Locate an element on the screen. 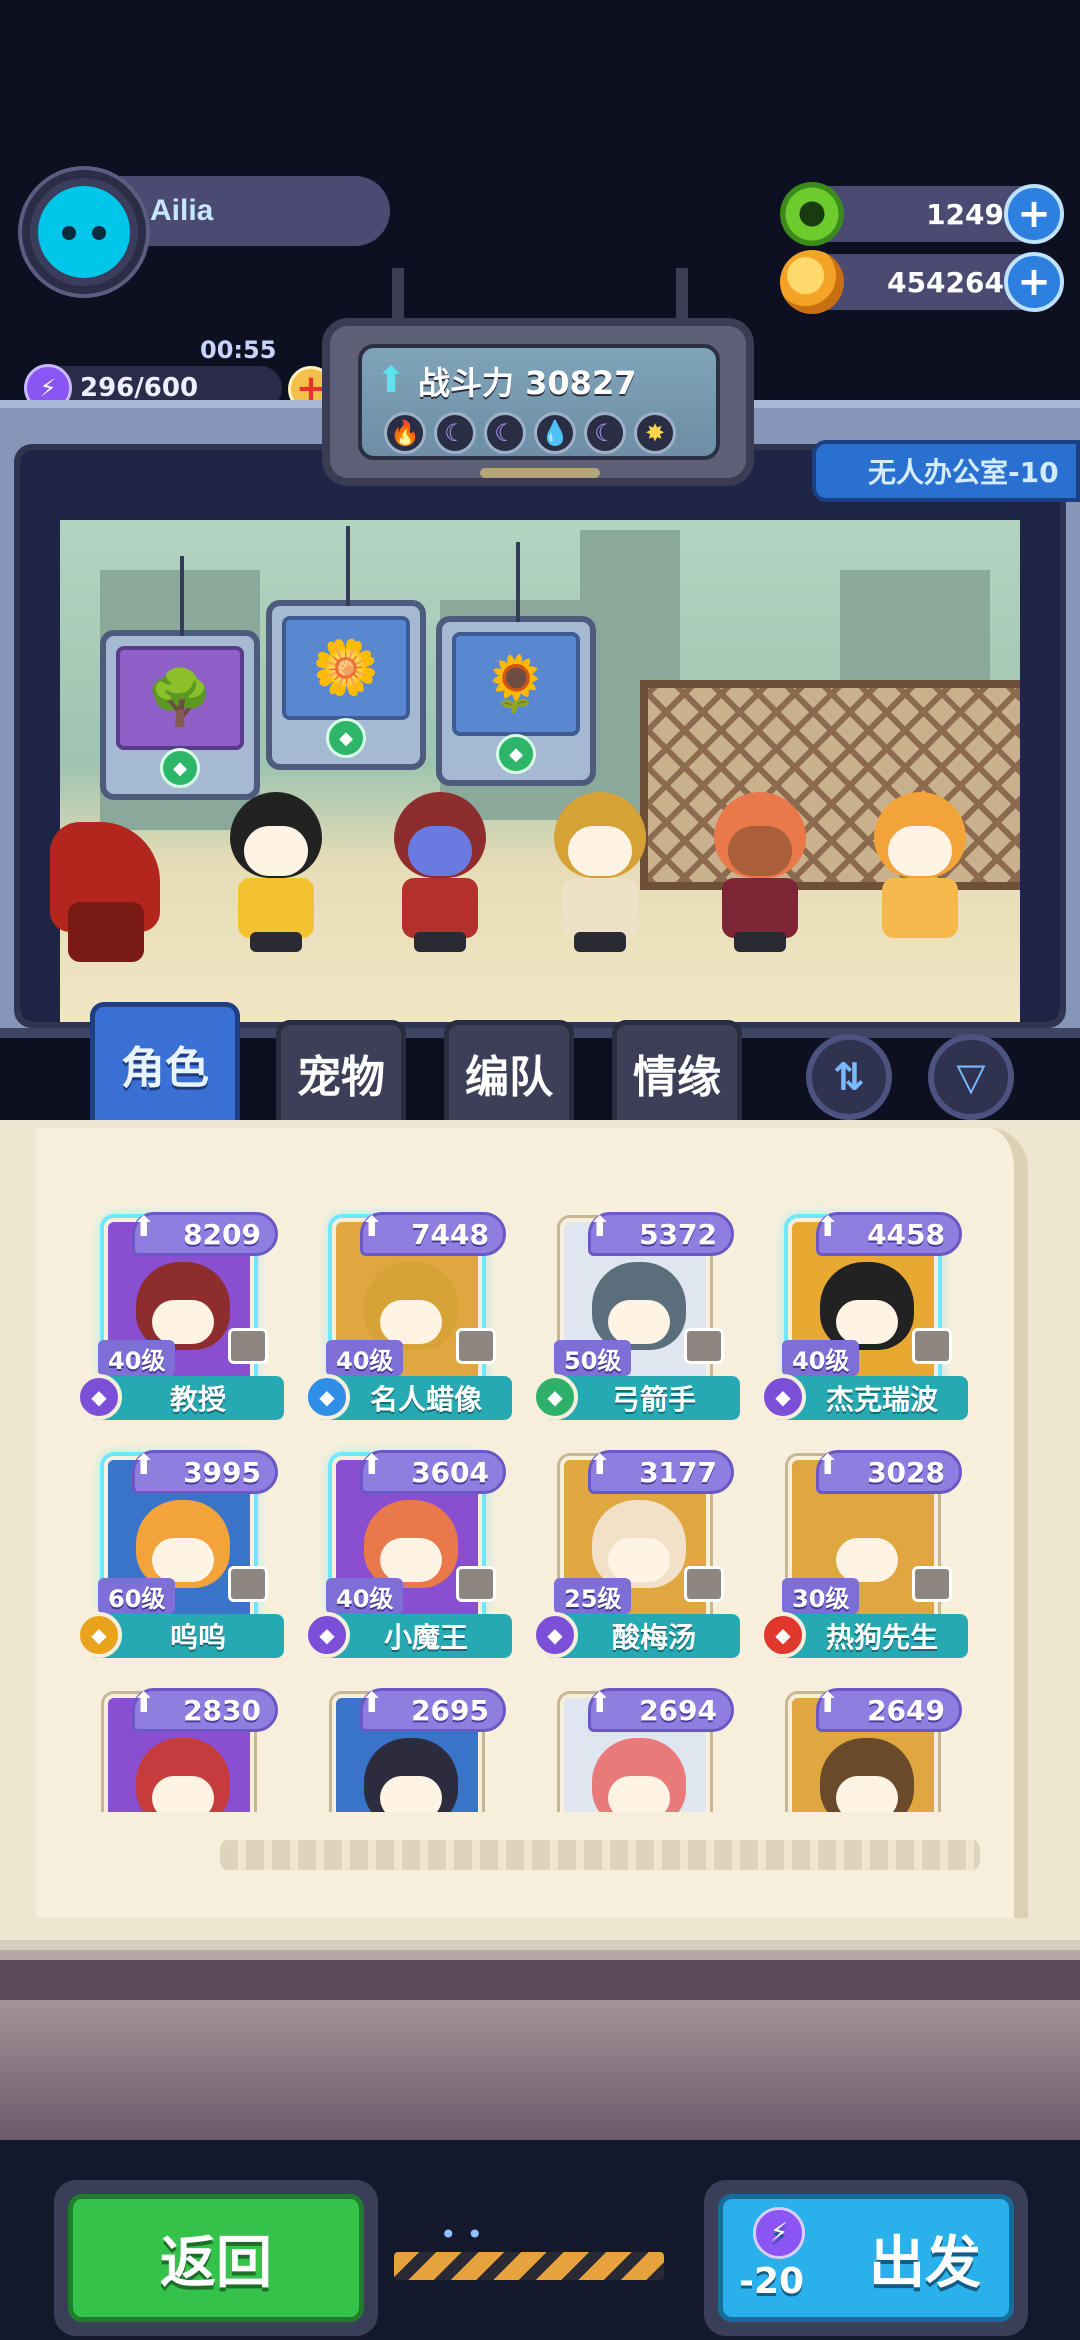 Image resolution: width=1080 pixels, height=2340 pixels. depart-button-label: 出发 is located at coordinates (925, 2263).